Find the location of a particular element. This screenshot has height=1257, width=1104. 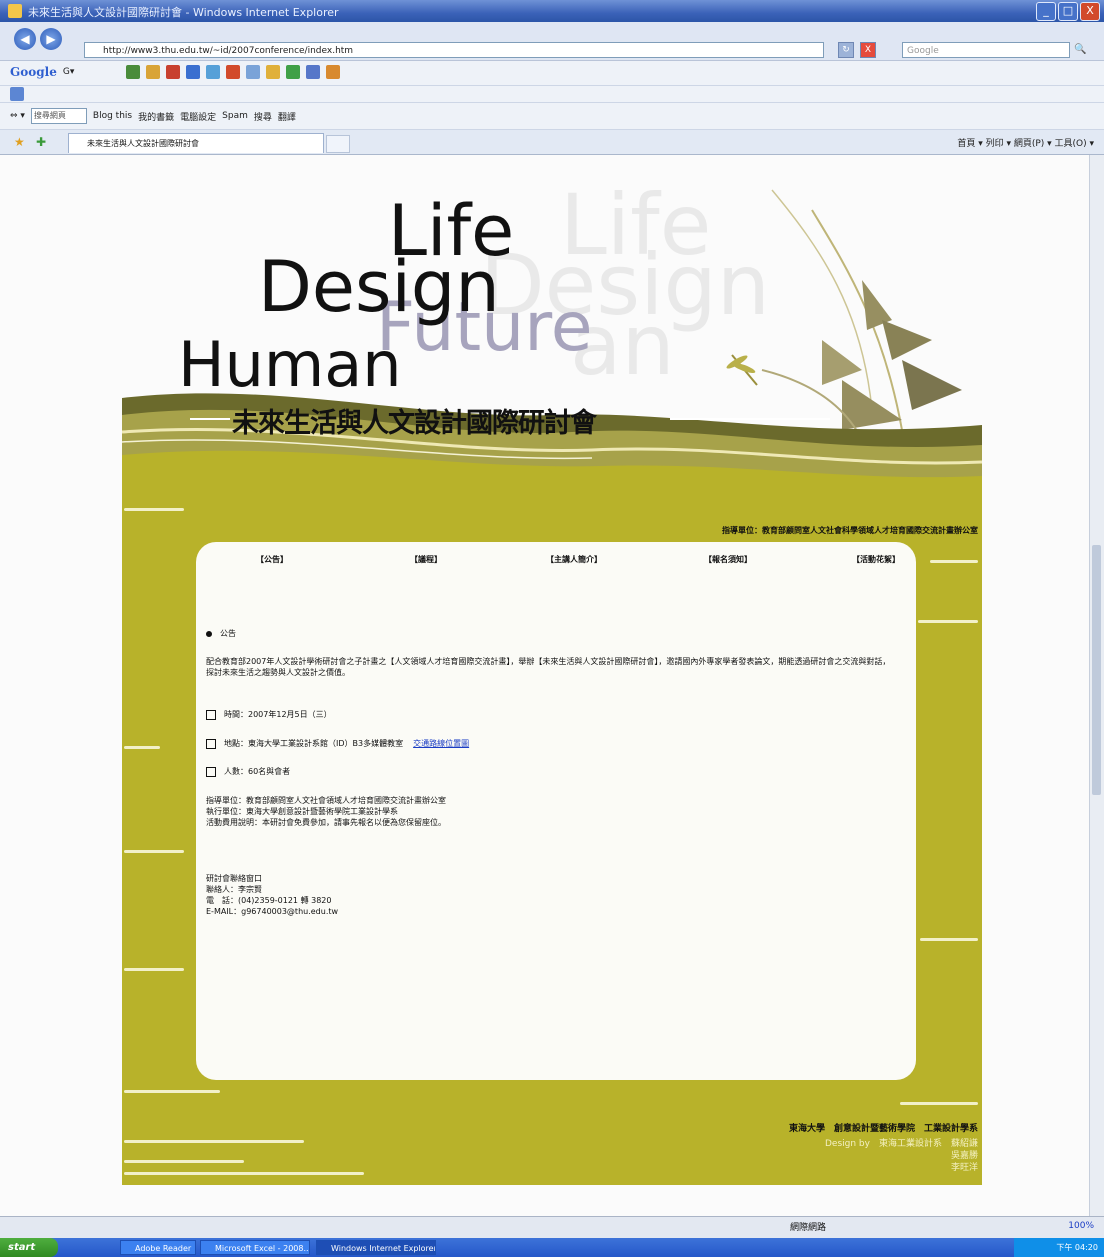

toolbar-item: Spam is located at coordinates (235, 116).